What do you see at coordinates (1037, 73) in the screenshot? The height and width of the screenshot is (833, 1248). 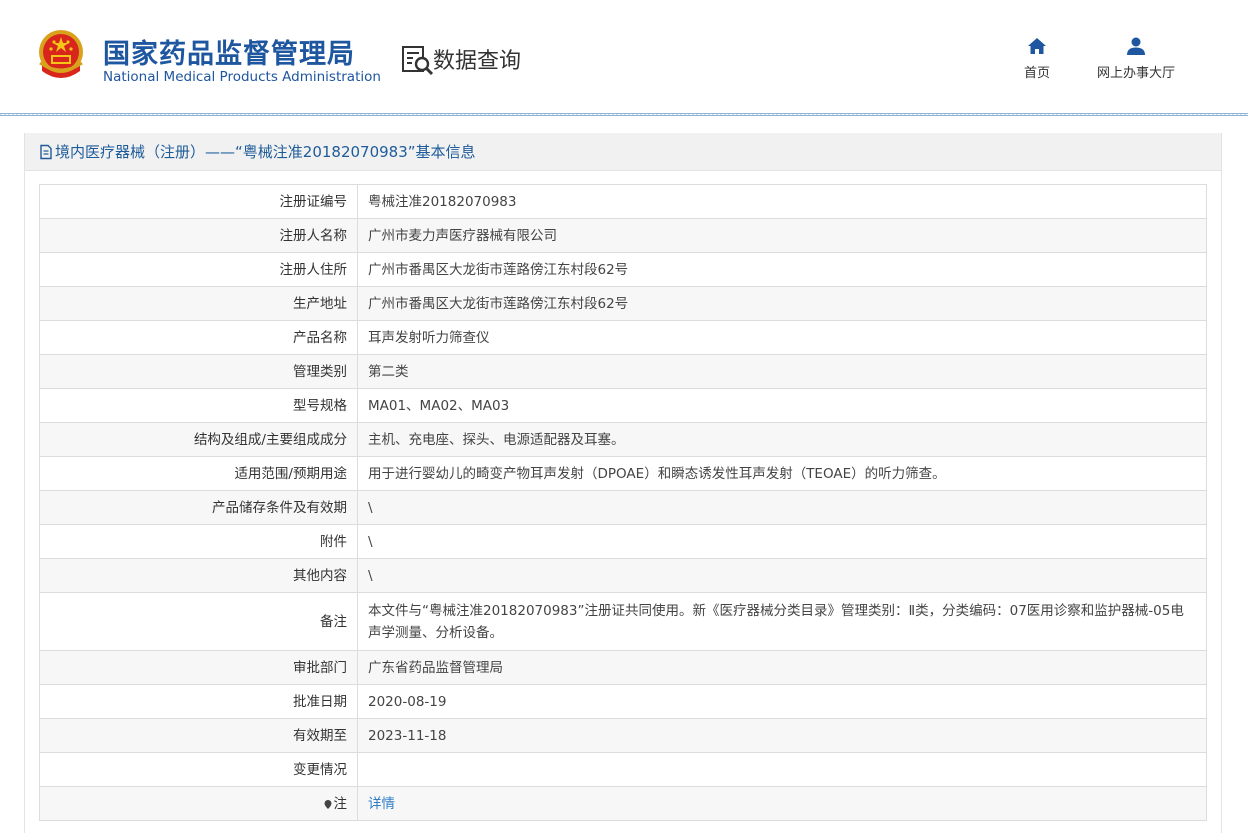 I see `nav-home-label: 首页` at bounding box center [1037, 73].